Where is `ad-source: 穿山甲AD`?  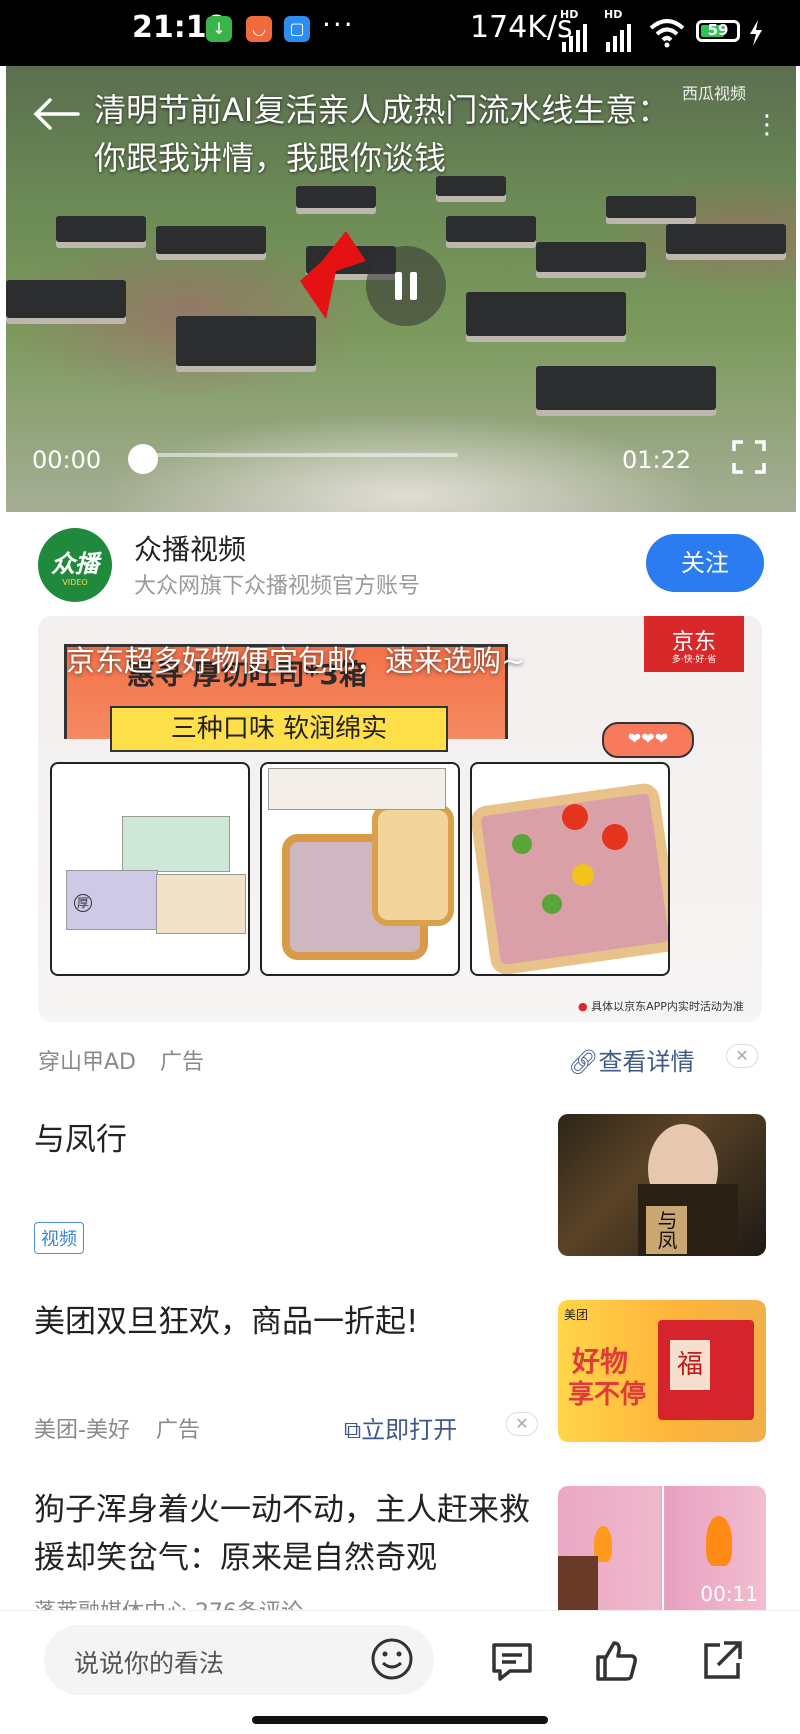
ad-source: 穿山甲AD is located at coordinates (87, 1062).